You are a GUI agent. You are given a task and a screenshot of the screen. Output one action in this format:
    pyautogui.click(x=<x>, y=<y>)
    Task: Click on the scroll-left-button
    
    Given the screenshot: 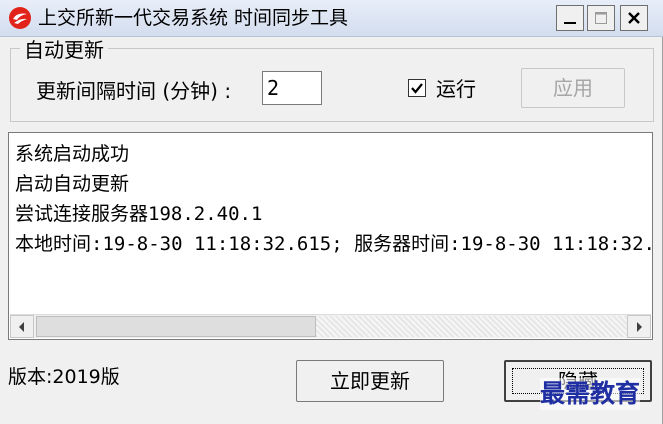 What is the action you would take?
    pyautogui.click(x=22, y=326)
    